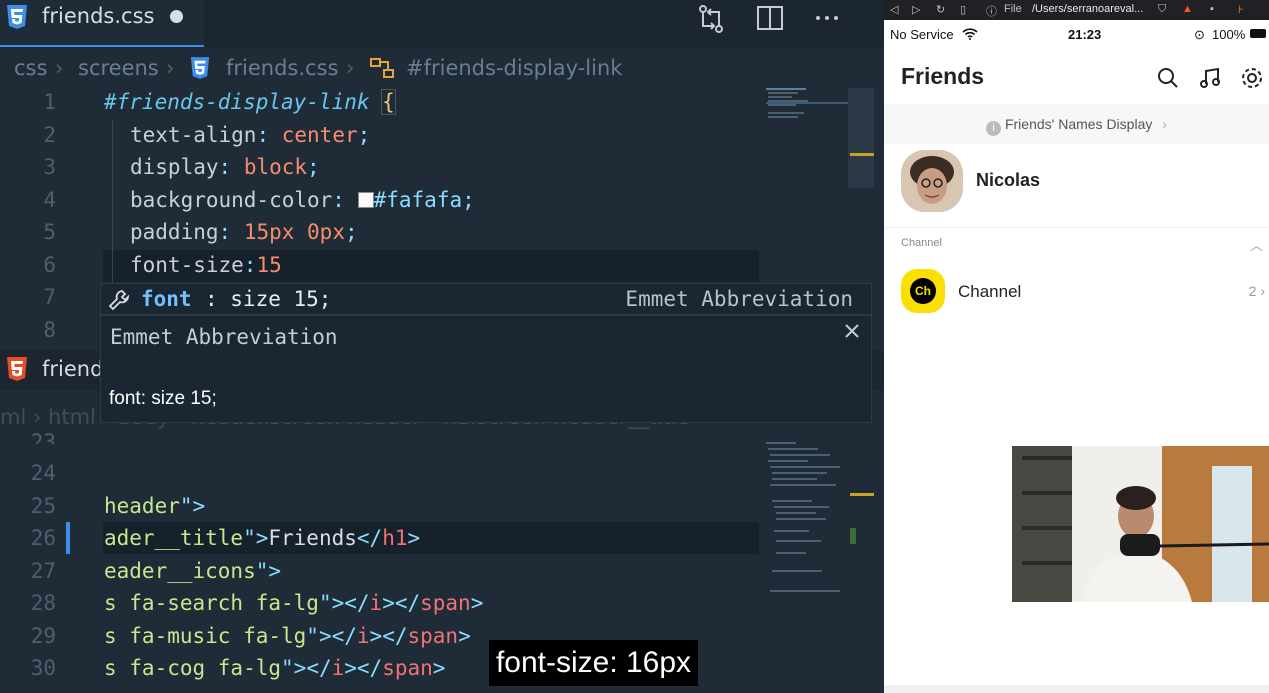 The width and height of the screenshot is (1269, 693). Describe the element at coordinates (1076, 186) in the screenshot. I see `my-profile-row: Nicolas` at that location.